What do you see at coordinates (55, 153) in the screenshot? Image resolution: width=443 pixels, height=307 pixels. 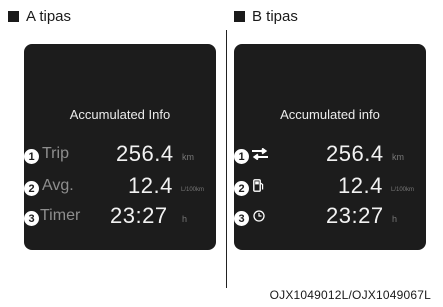 I see `row-label: Trip` at bounding box center [55, 153].